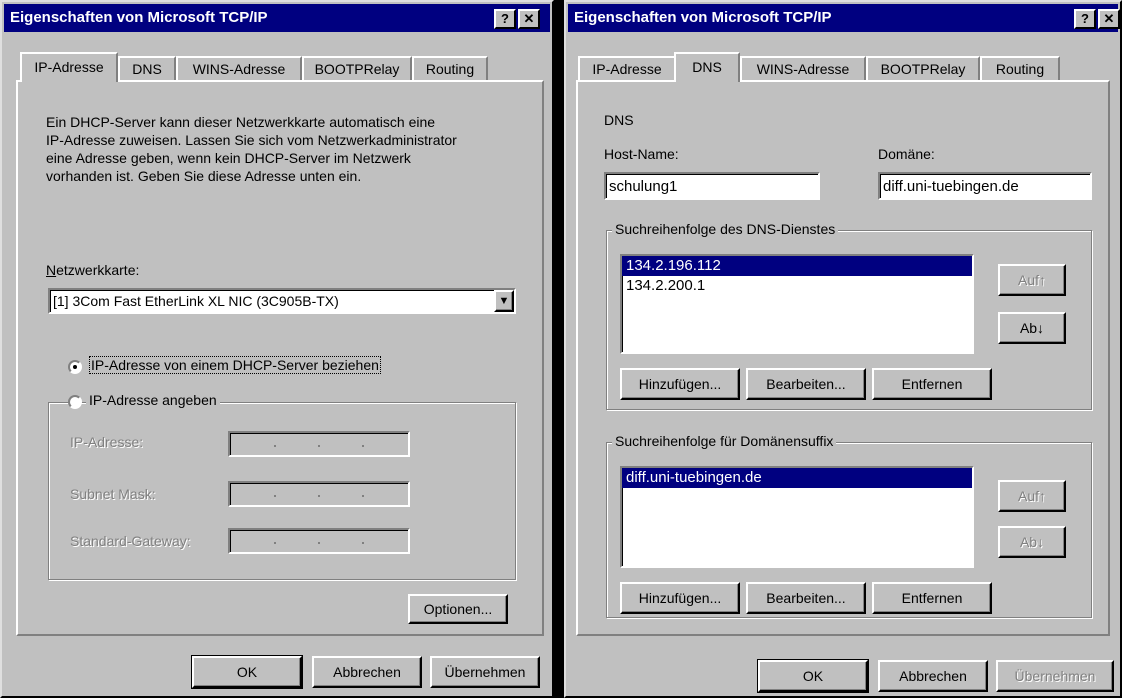  Describe the element at coordinates (932, 384) in the screenshot. I see `dns-remove-button: Entfernen` at that location.